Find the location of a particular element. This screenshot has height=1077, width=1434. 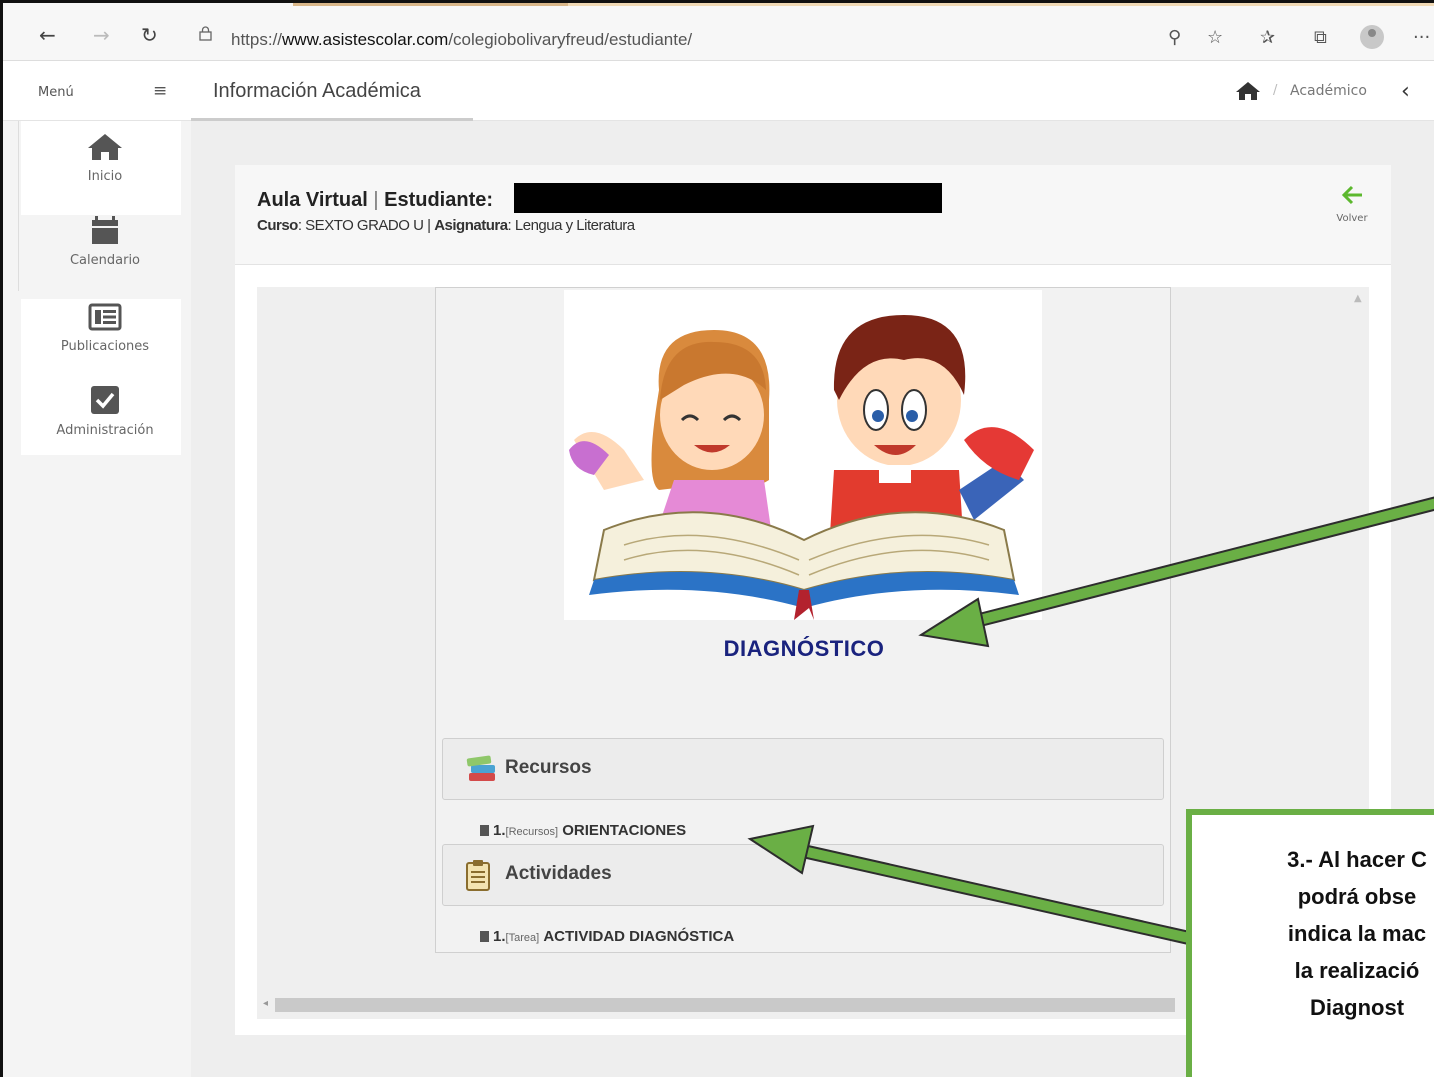

title-estudiante-label: Estudiante: is located at coordinates (439, 200).